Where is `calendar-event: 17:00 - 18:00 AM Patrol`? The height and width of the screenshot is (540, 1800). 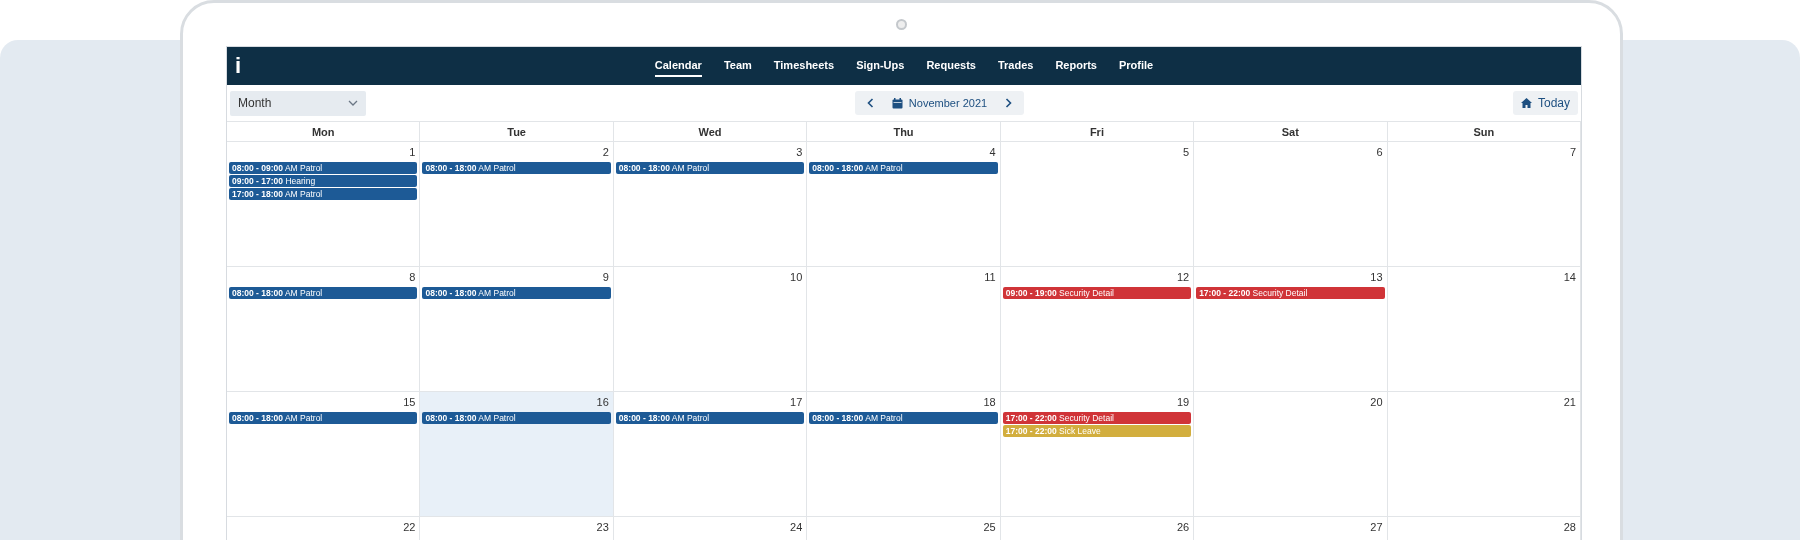
calendar-event: 17:00 - 18:00 AM Patrol is located at coordinates (323, 194).